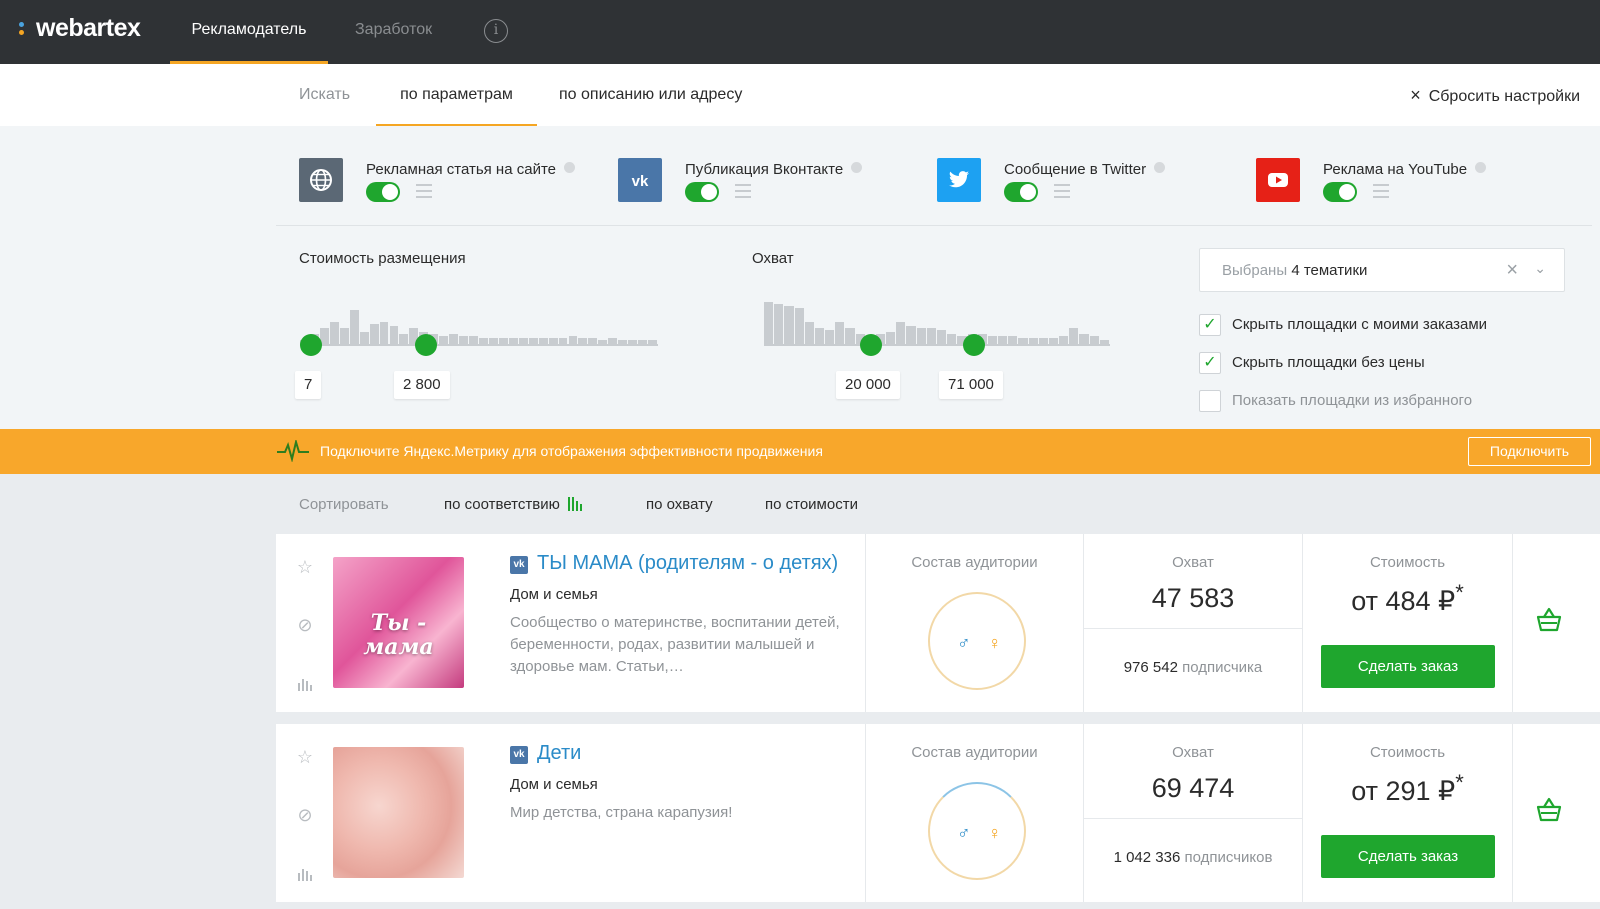  What do you see at coordinates (479, 320) in the screenshot?
I see `cost-histogram` at bounding box center [479, 320].